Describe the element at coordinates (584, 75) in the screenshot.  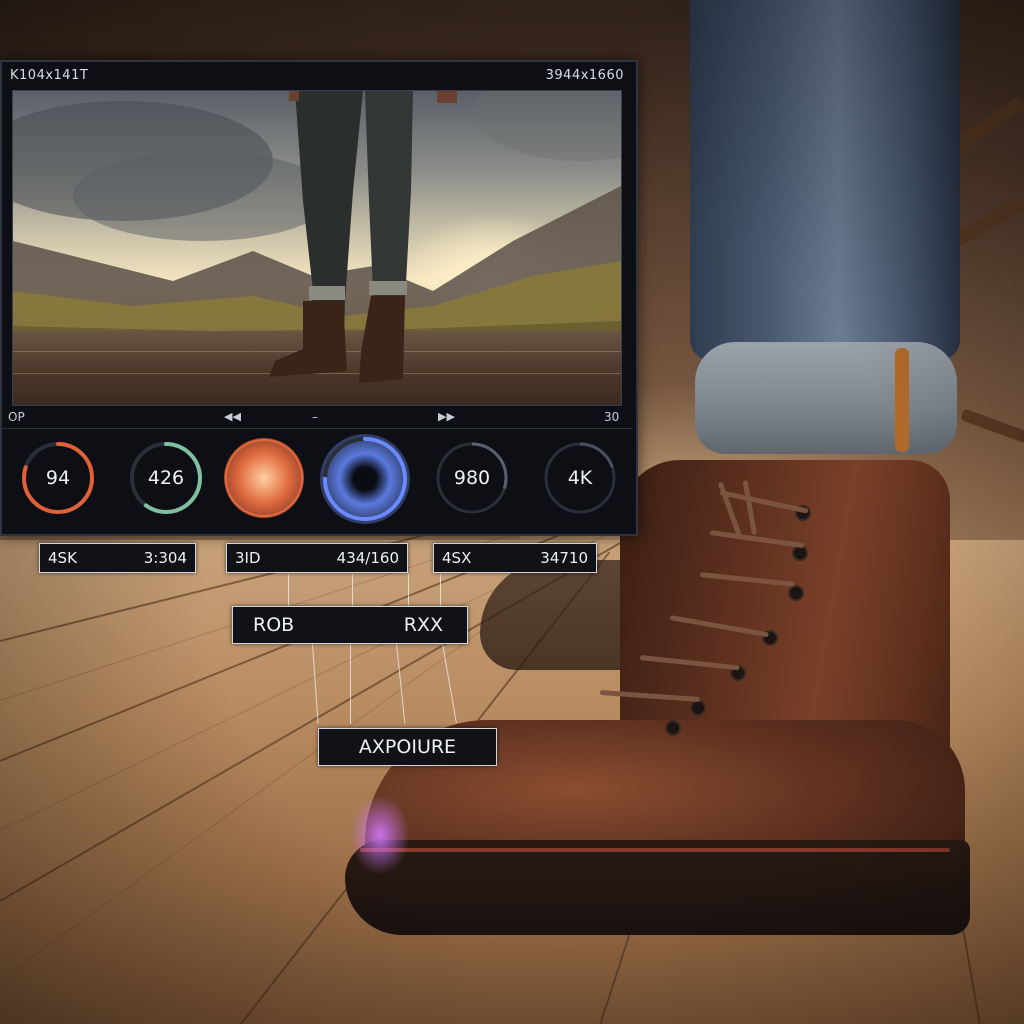
I see `monitor-resolution: 3944x1660` at that location.